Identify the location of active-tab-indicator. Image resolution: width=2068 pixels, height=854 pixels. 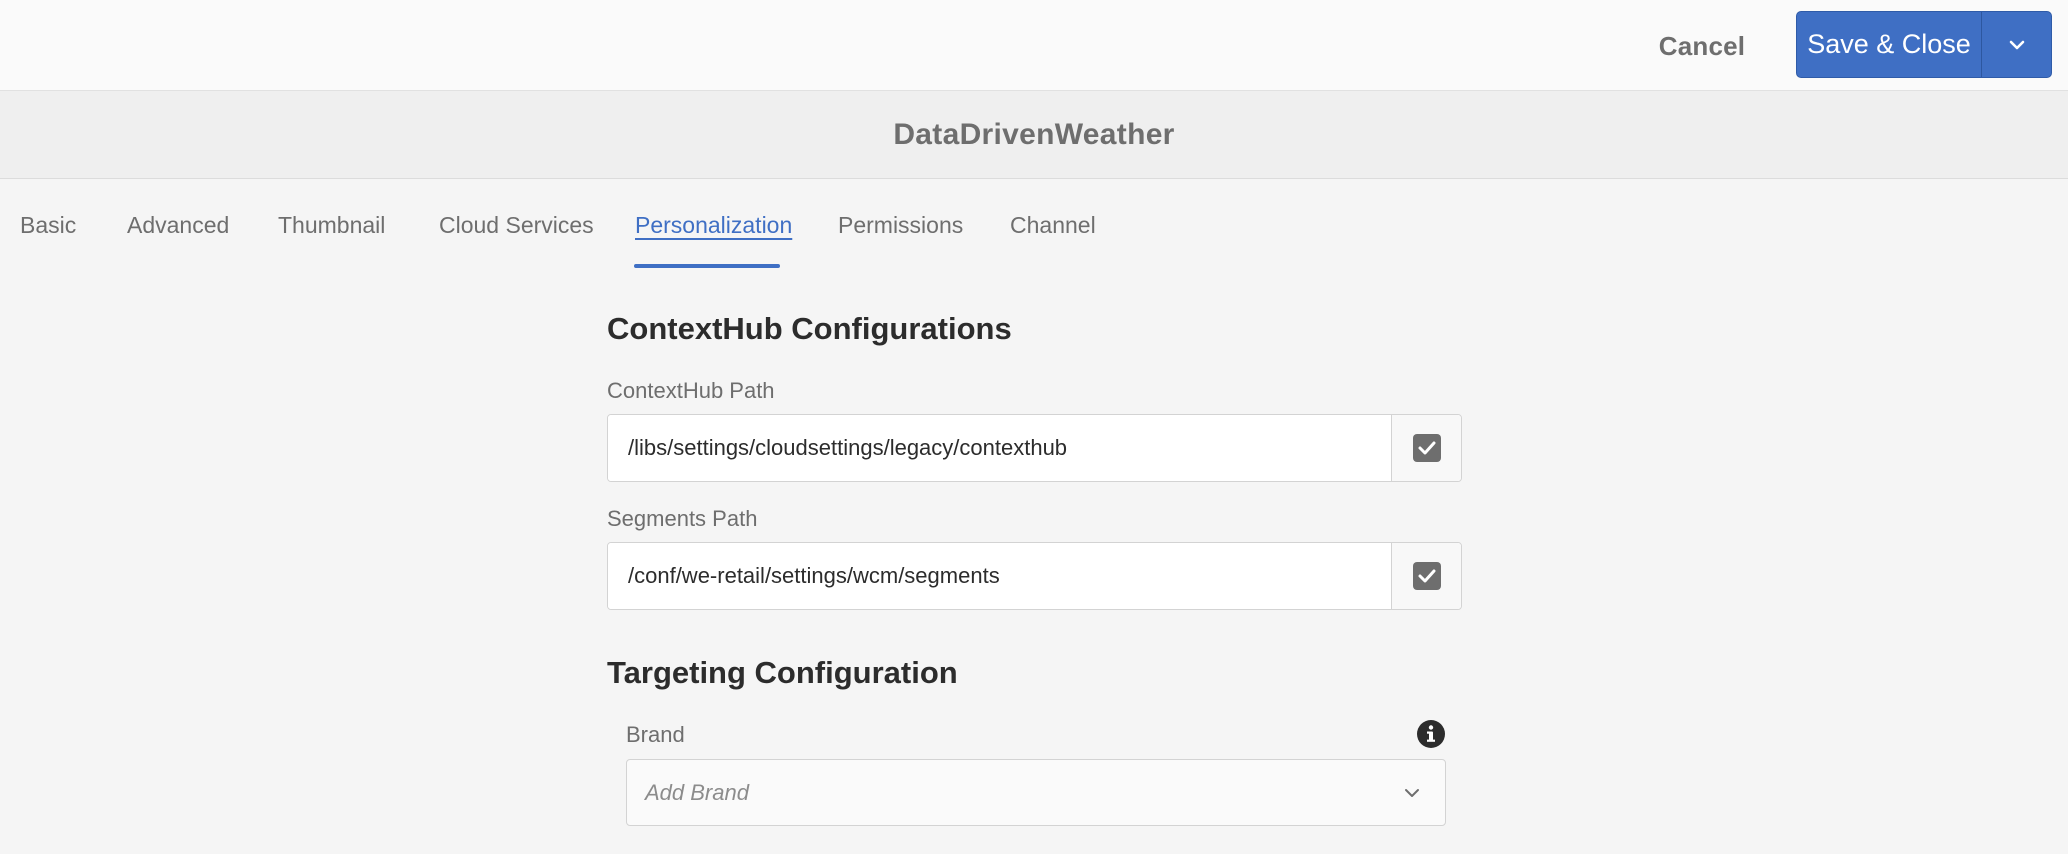
(707, 266).